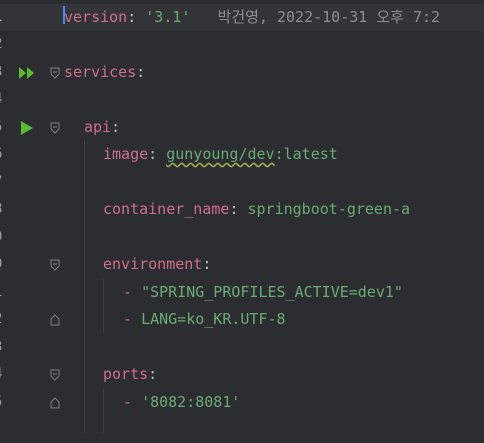  What do you see at coordinates (100, 72) in the screenshot?
I see `yaml-key: services` at bounding box center [100, 72].